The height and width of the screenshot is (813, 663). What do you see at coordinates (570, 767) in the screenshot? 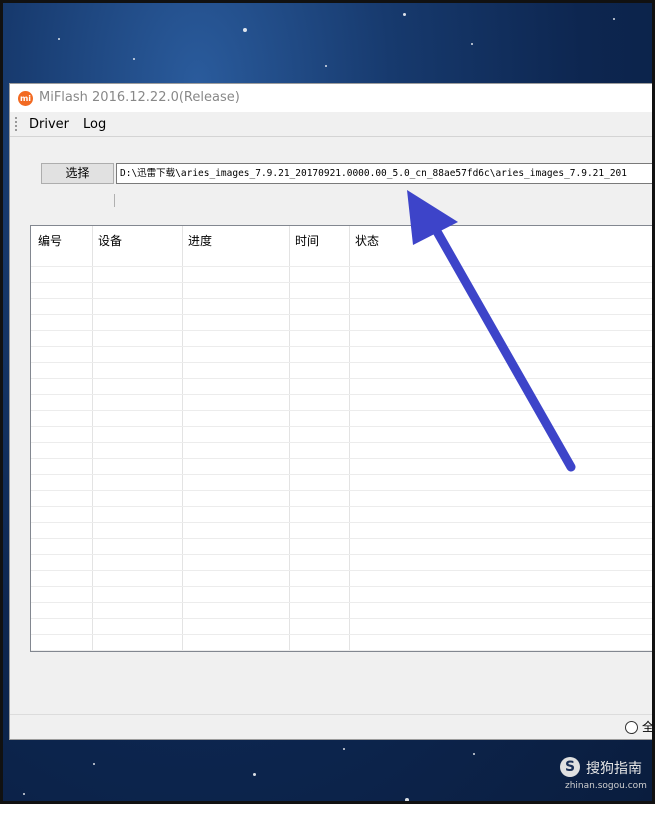
I see `sogou-logo-icon: S` at bounding box center [570, 767].